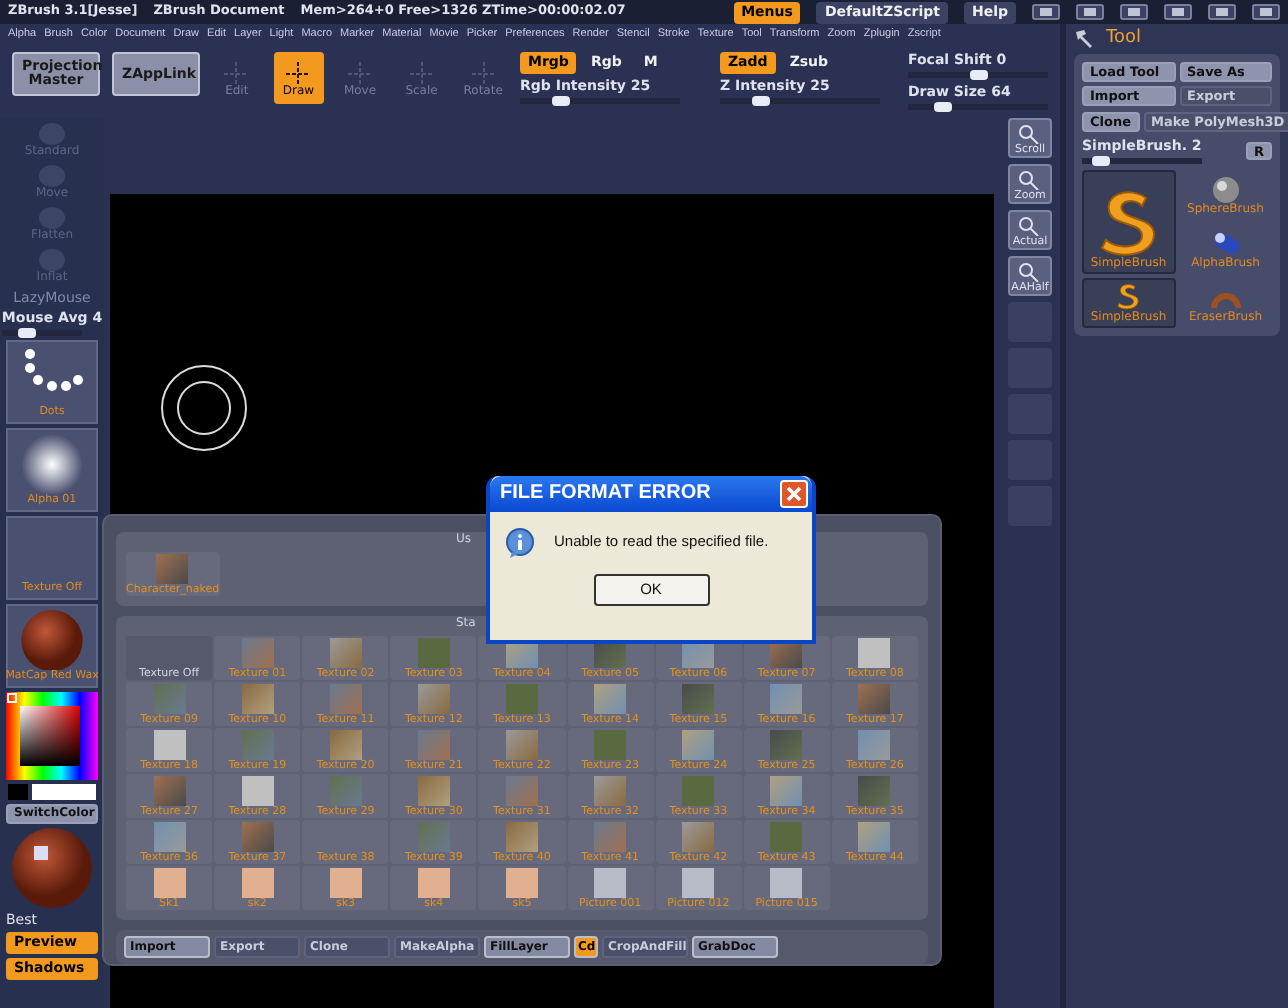 The height and width of the screenshot is (1008, 1288). I want to click on secondary-color-swatch, so click(64, 791).